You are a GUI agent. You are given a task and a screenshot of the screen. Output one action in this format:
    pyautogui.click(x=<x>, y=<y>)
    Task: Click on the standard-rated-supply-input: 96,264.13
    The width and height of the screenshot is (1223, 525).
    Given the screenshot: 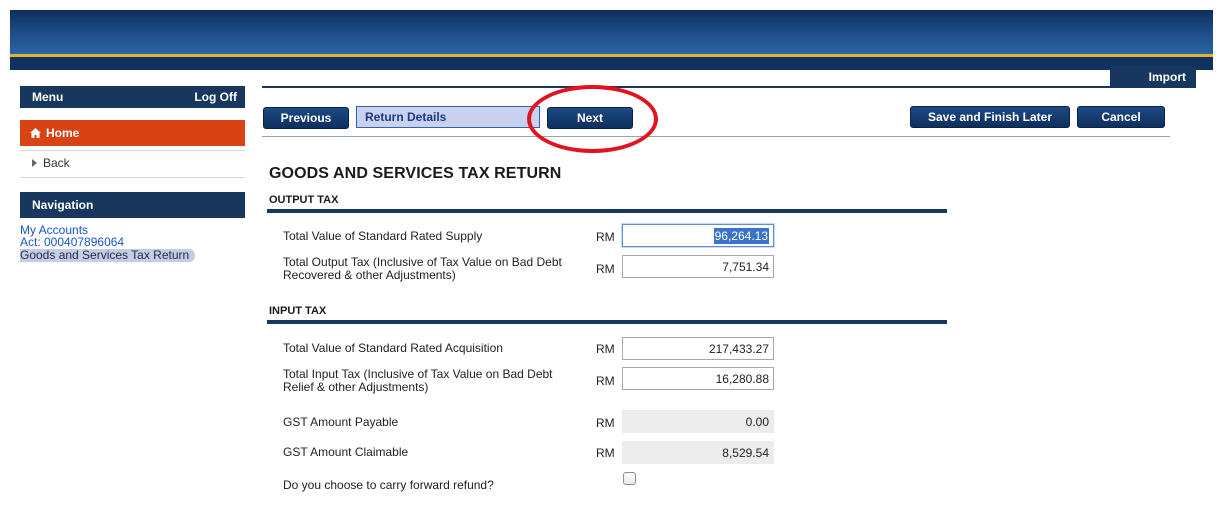 What is the action you would take?
    pyautogui.click(x=698, y=235)
    